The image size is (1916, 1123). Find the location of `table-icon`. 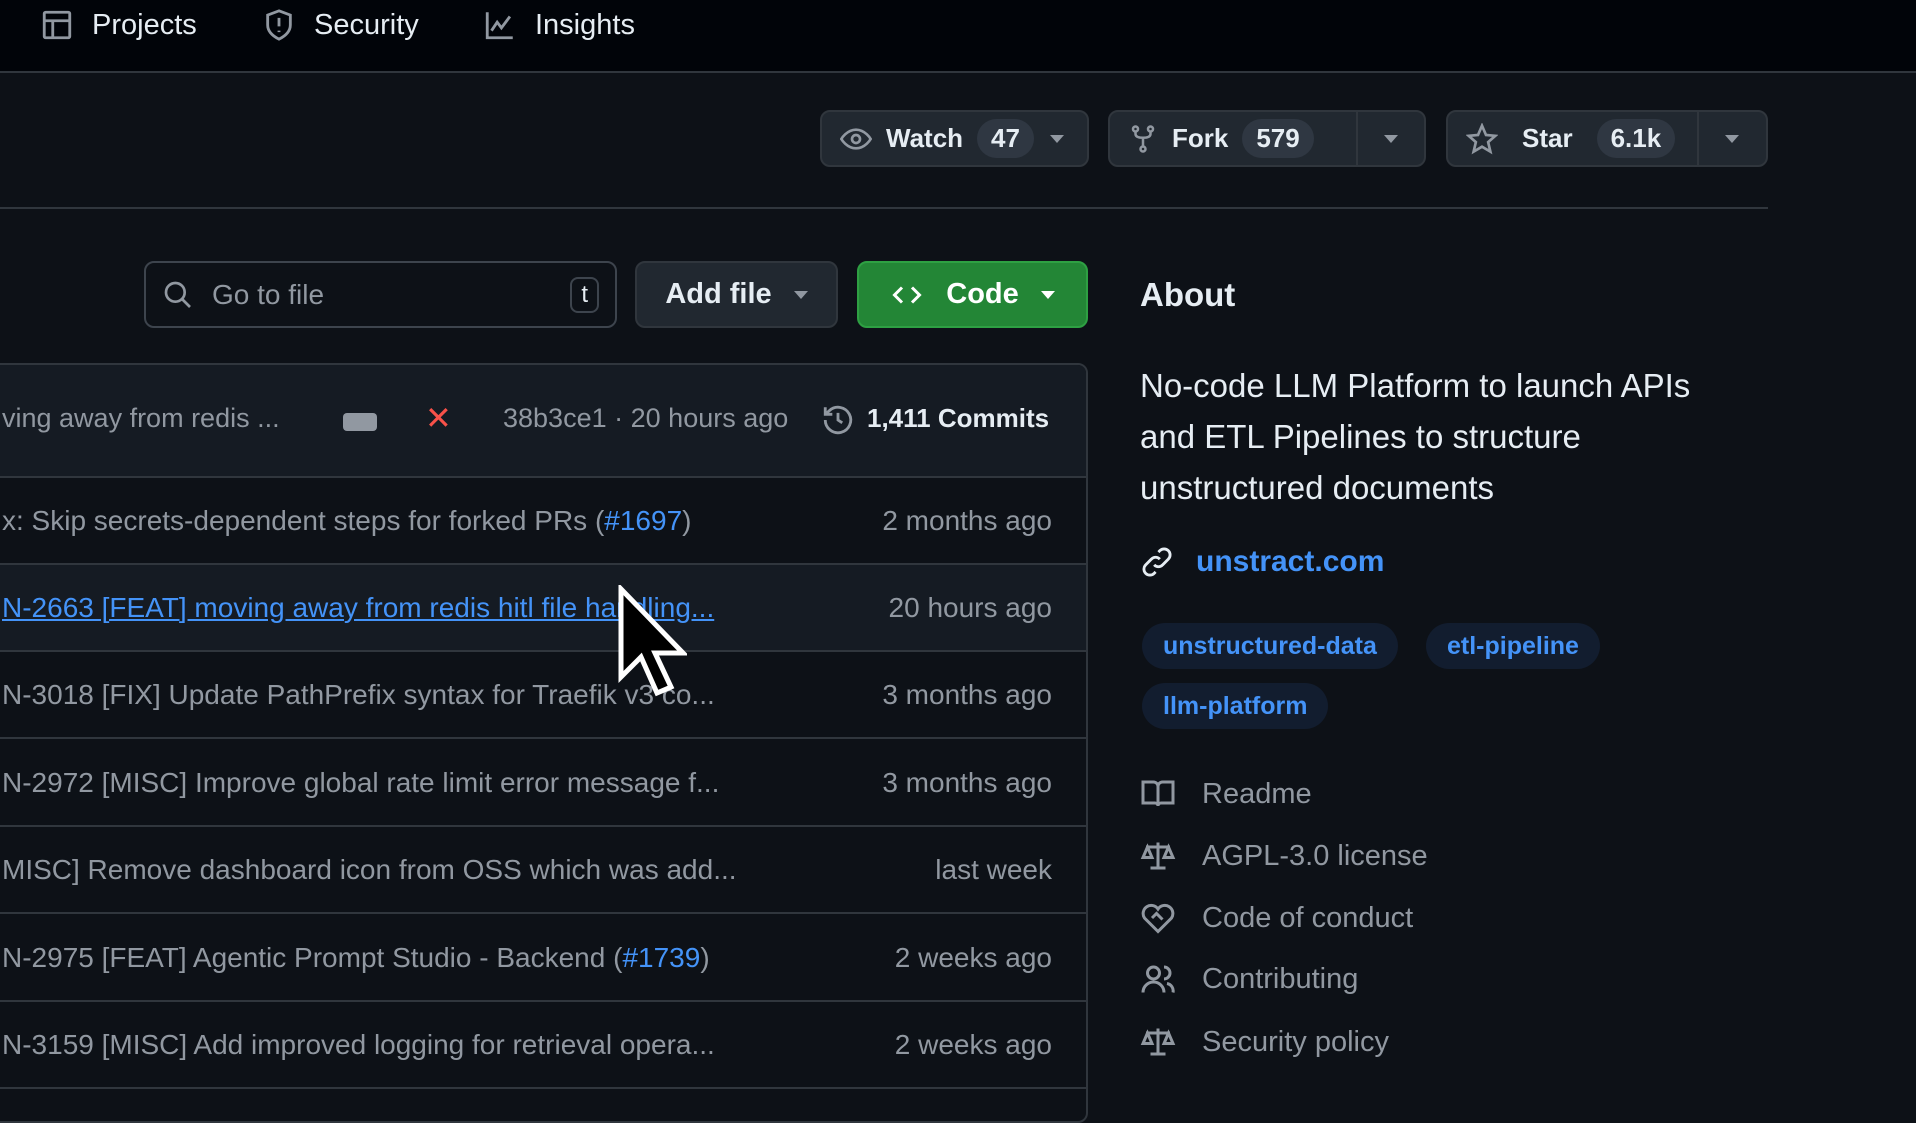

table-icon is located at coordinates (57, 25).